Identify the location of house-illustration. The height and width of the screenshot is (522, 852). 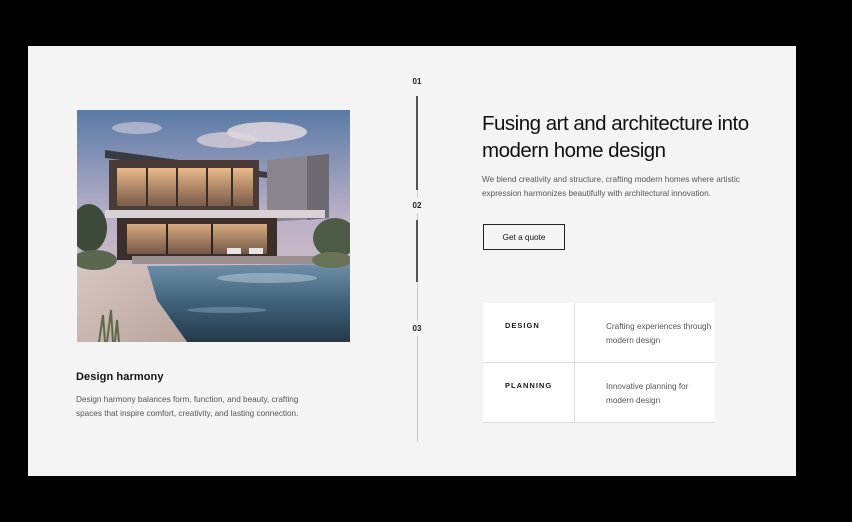
(213, 226).